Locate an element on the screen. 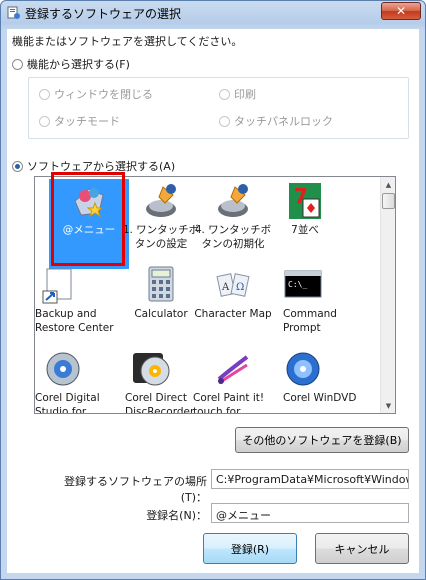  backup-icon is located at coordinates (57, 286).